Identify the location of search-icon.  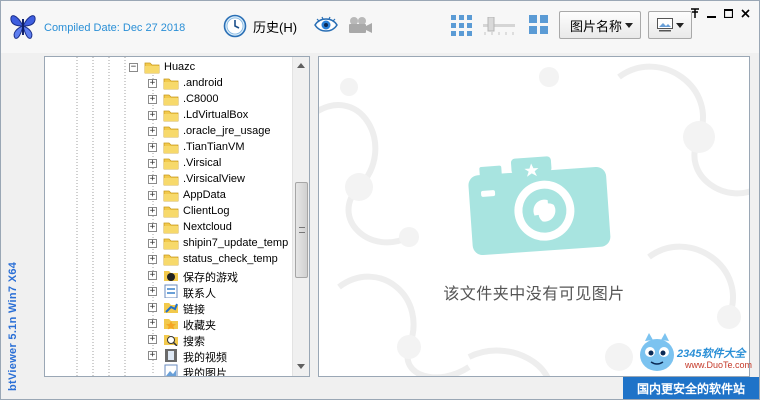
(171, 339).